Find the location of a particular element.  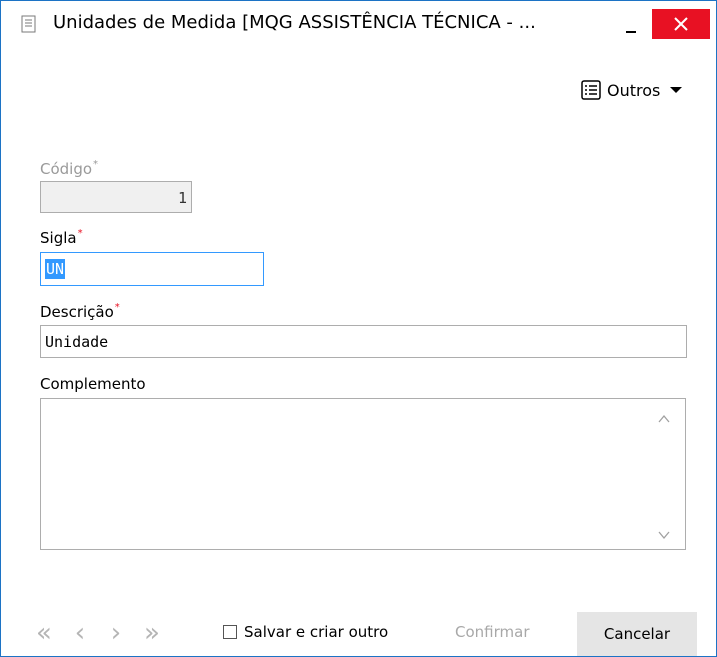

close-button is located at coordinates (681, 24).